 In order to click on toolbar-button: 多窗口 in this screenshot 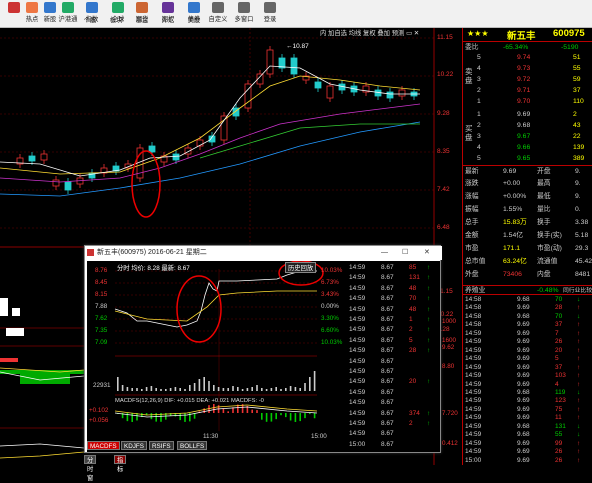, I will do `click(244, 14)`.